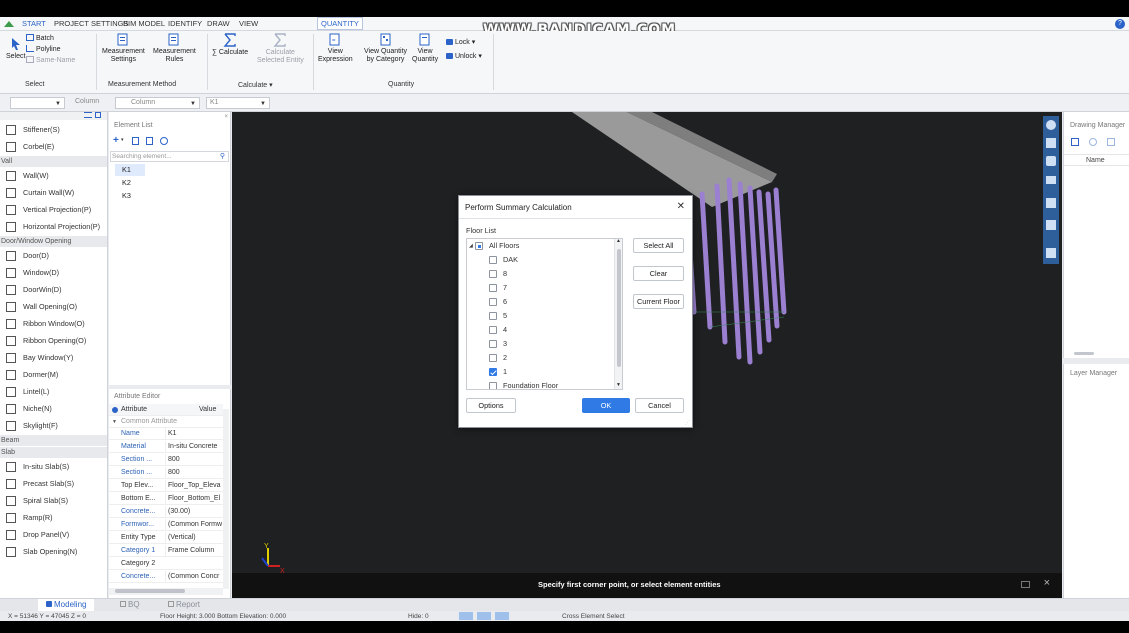  I want to click on element-type-item: Vertical Projection(P), so click(53, 210).